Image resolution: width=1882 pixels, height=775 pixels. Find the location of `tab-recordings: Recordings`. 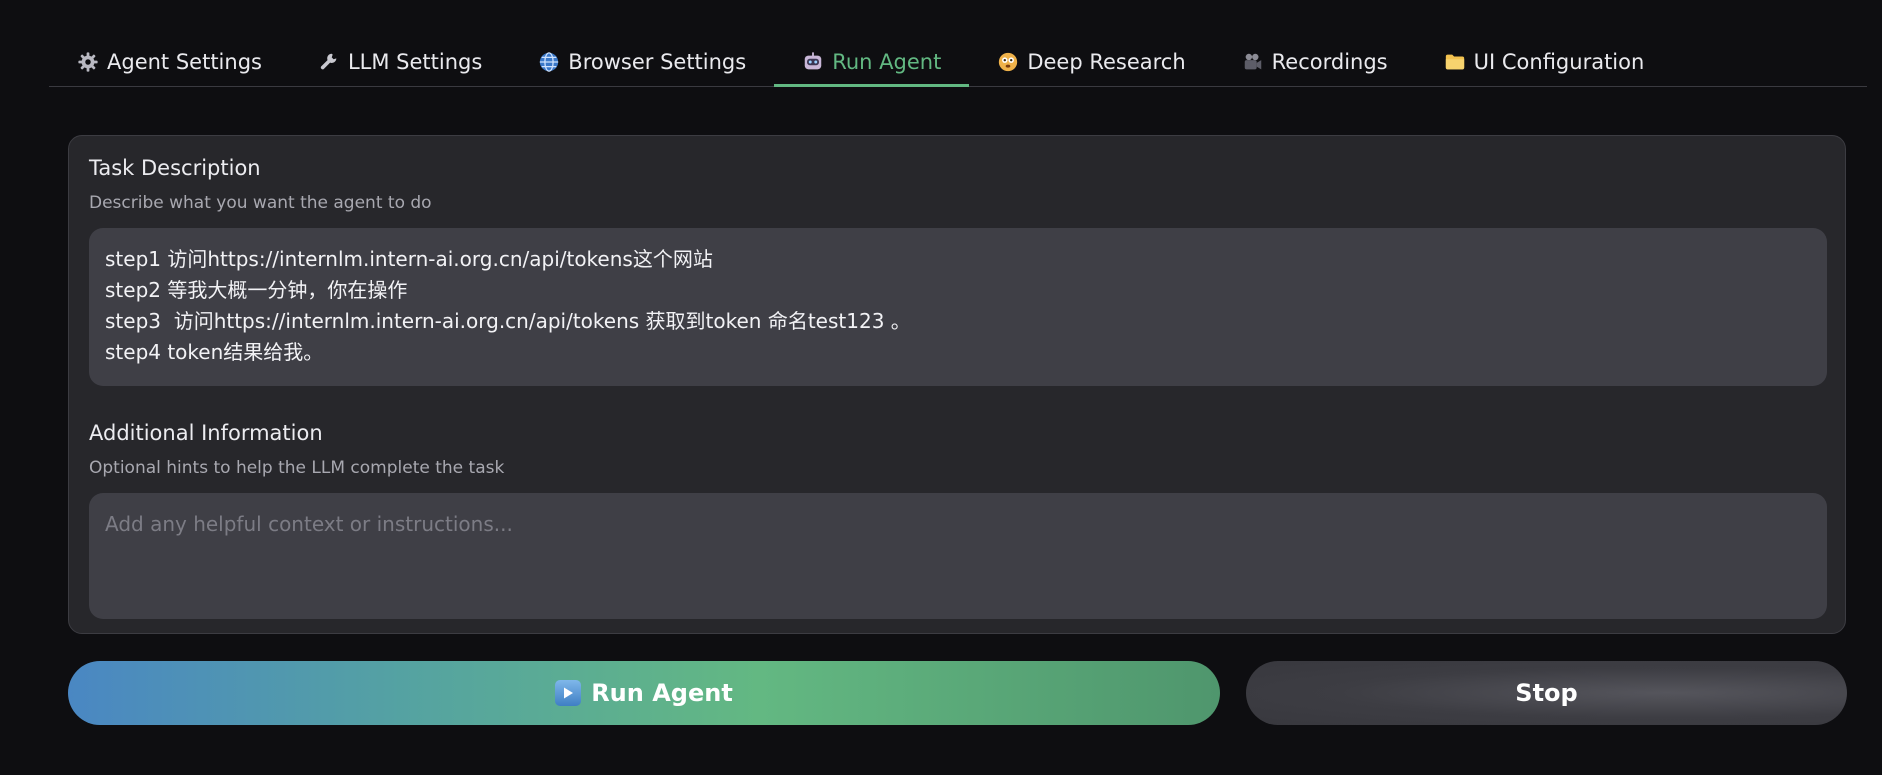

tab-recordings: Recordings is located at coordinates (1315, 62).